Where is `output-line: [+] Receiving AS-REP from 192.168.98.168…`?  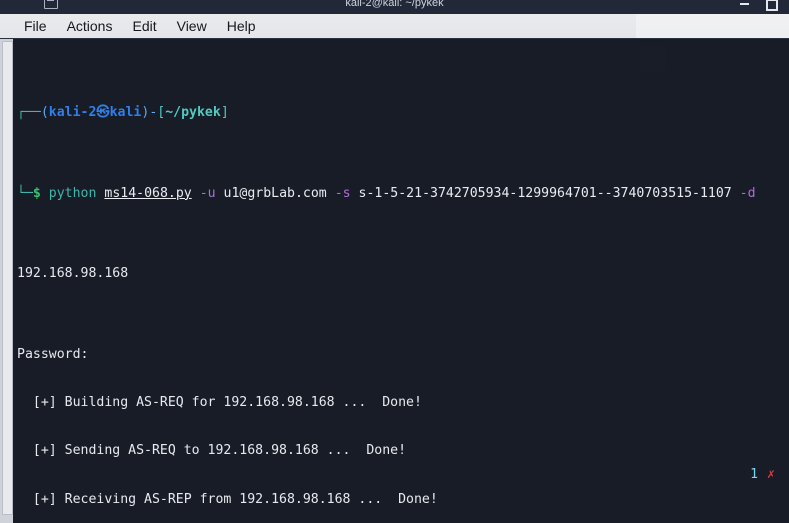
output-line: [+] Receiving AS-REP from 192.168.98.168… is located at coordinates (227, 499).